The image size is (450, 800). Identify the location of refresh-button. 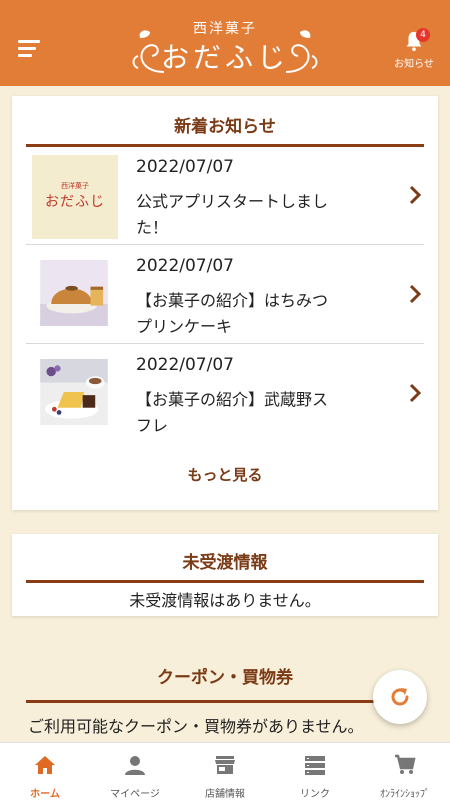
(400, 697).